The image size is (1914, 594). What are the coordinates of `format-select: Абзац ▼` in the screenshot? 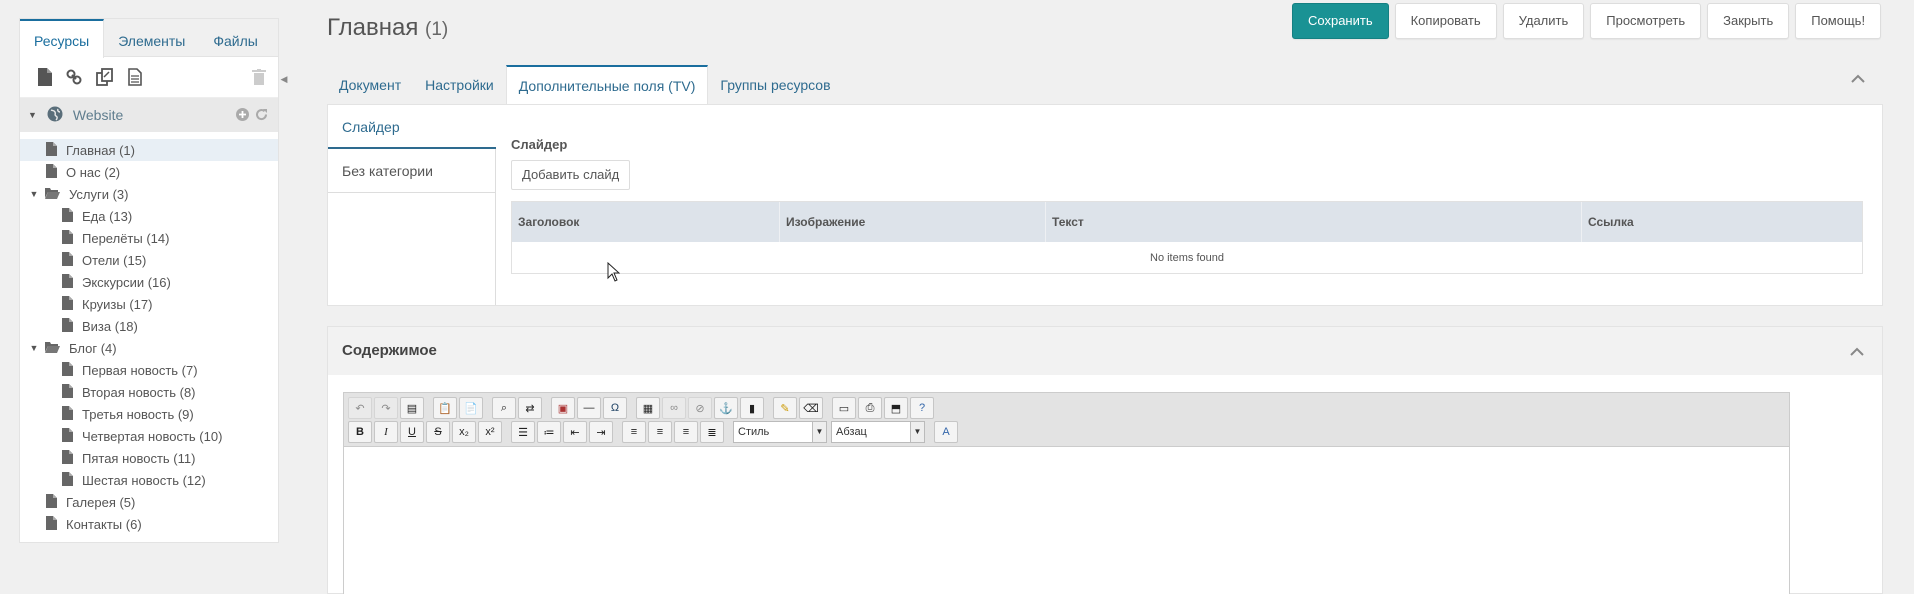 It's located at (878, 432).